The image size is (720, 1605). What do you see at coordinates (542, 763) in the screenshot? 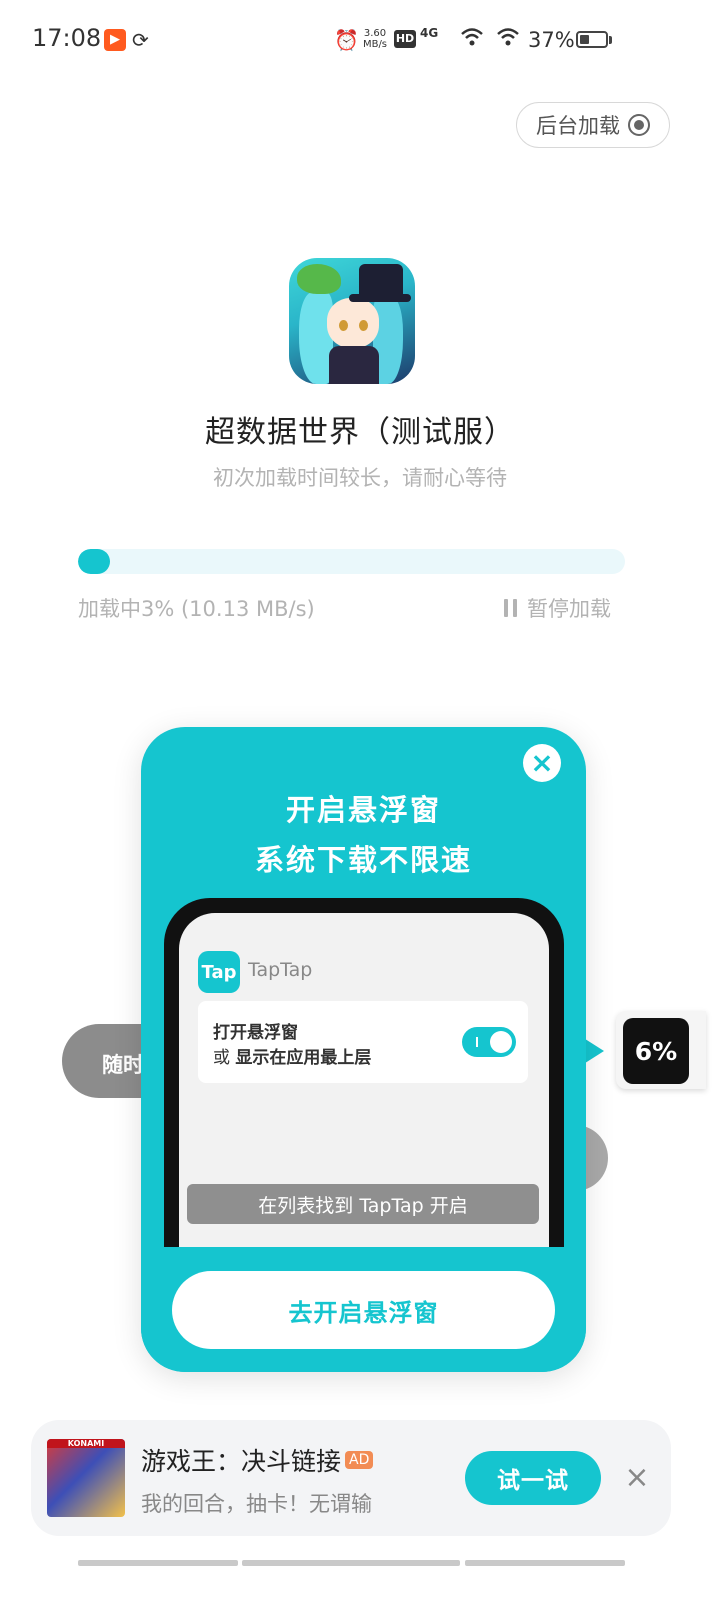
I see `close-icon: ×` at bounding box center [542, 763].